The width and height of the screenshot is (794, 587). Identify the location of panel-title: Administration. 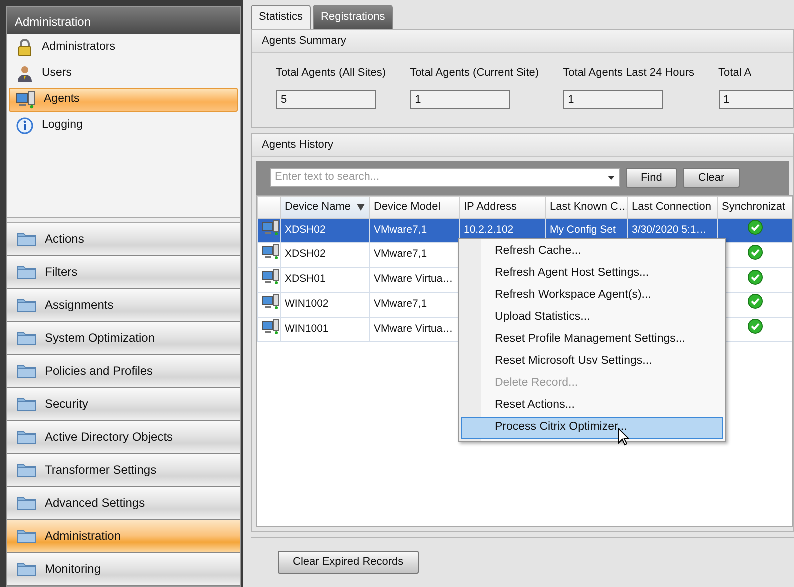
(123, 20).